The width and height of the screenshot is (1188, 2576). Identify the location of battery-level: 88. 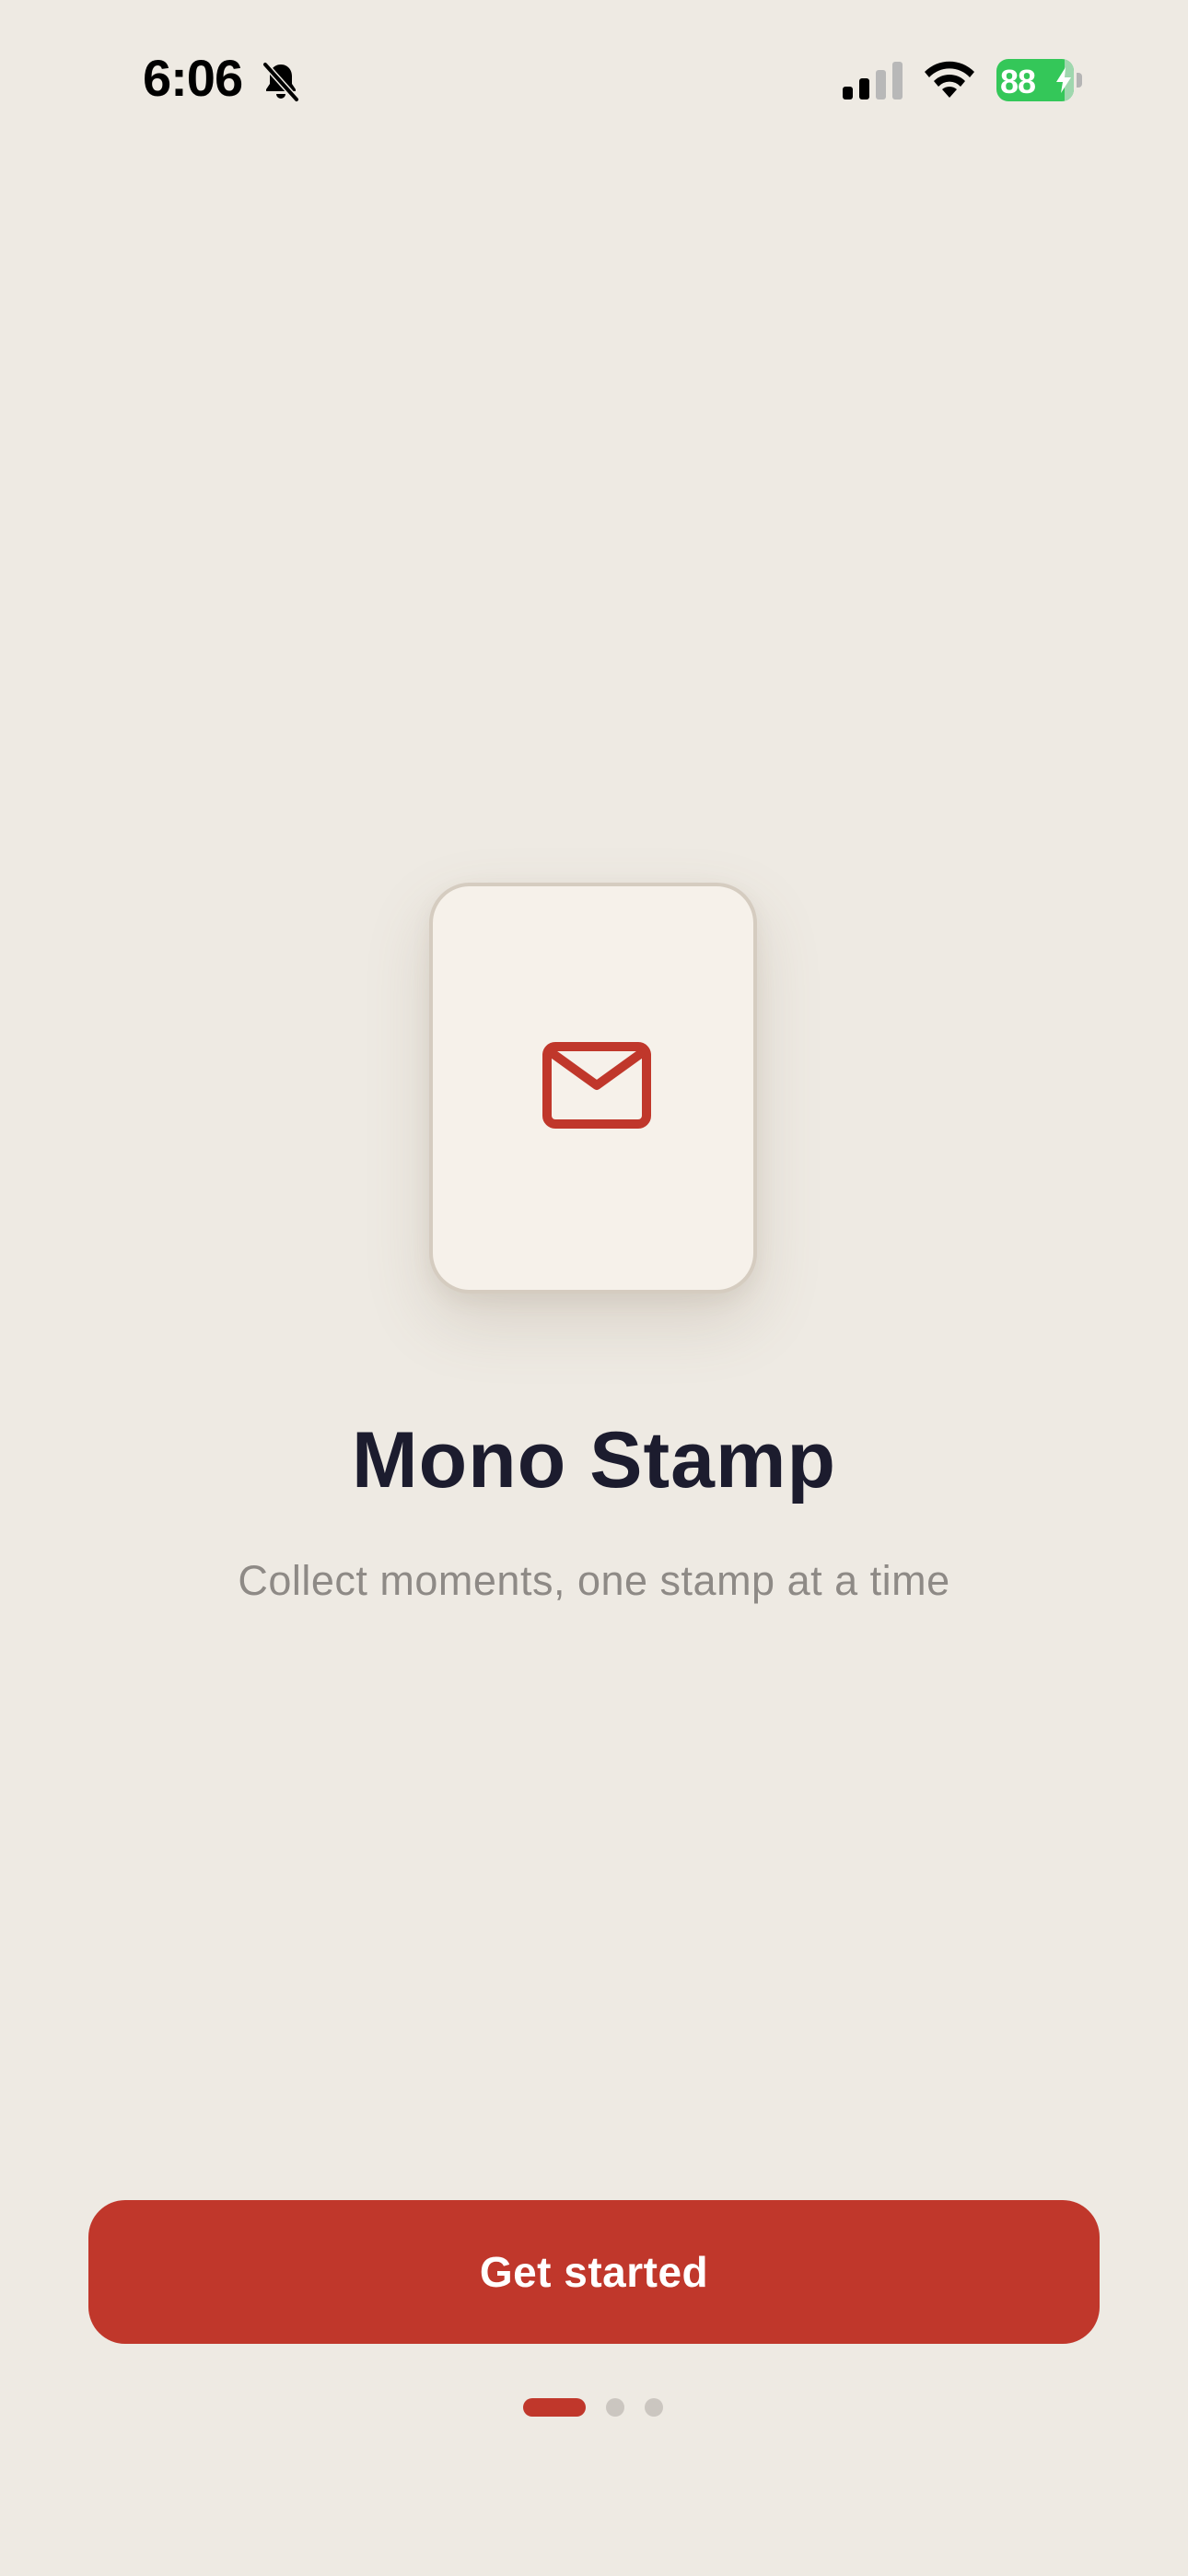
(1018, 81).